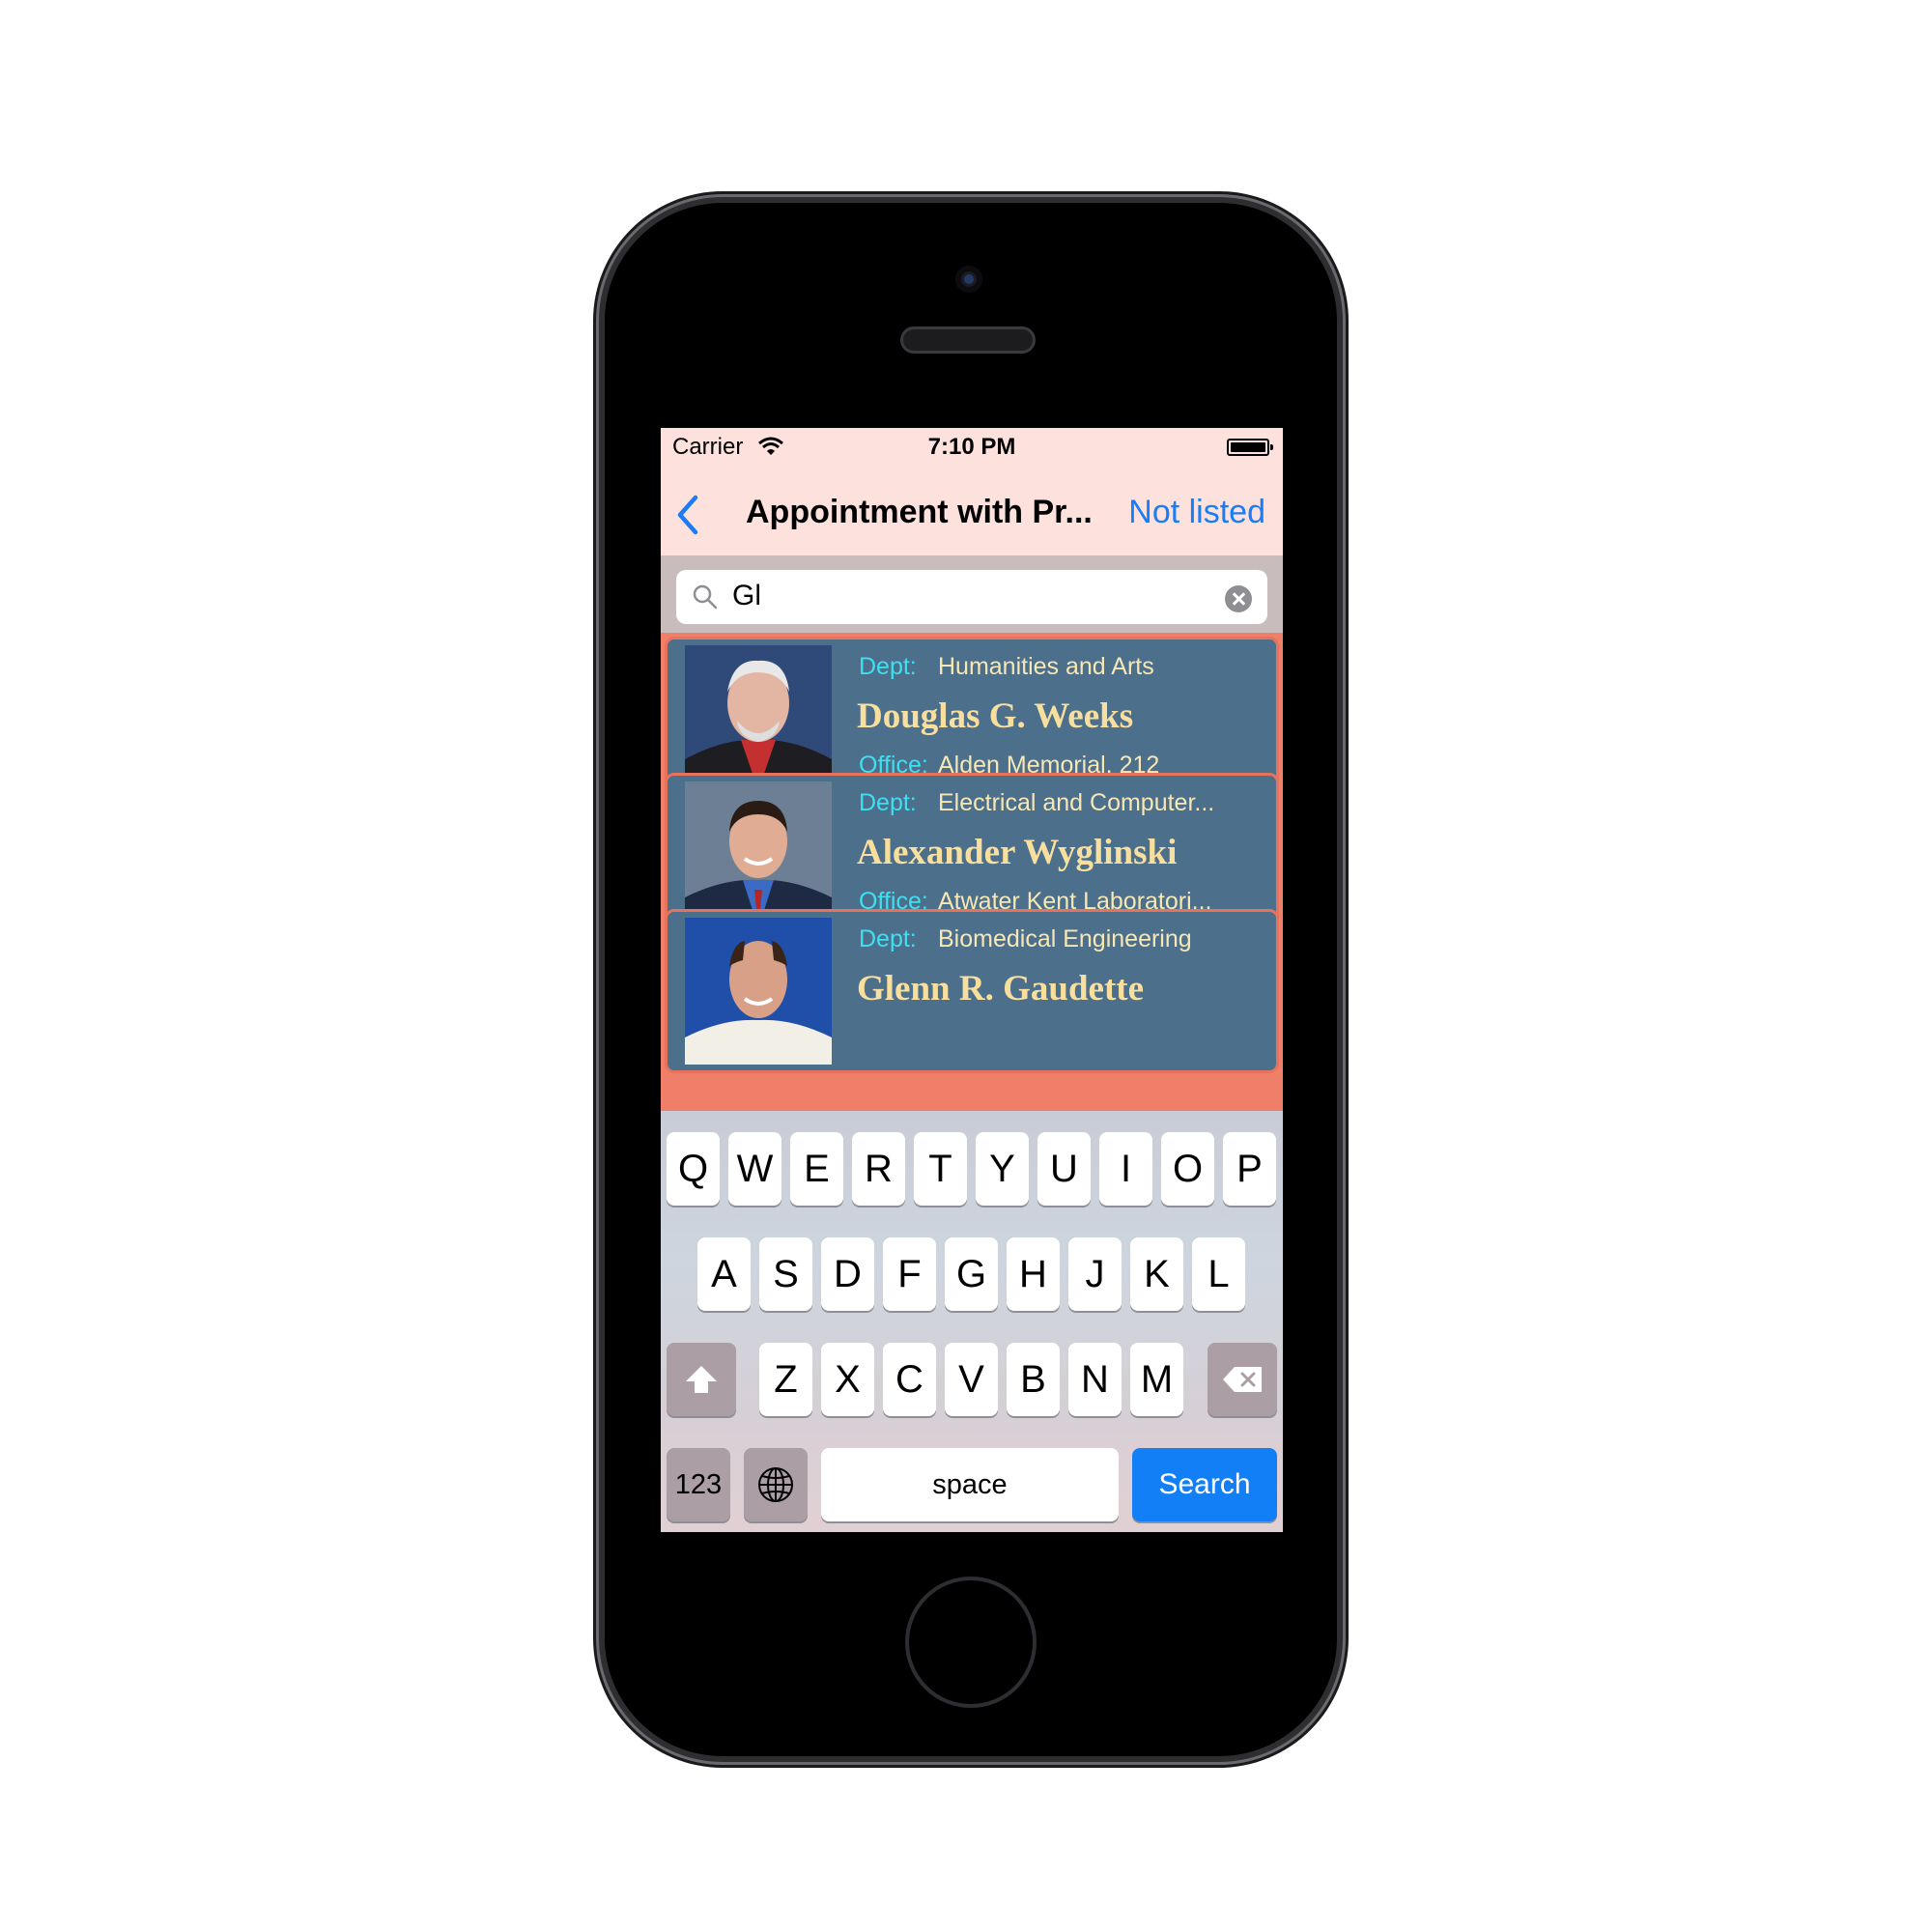 This screenshot has height=1932, width=1932. I want to click on status-bar: Carrier 7:10 PM, so click(972, 447).